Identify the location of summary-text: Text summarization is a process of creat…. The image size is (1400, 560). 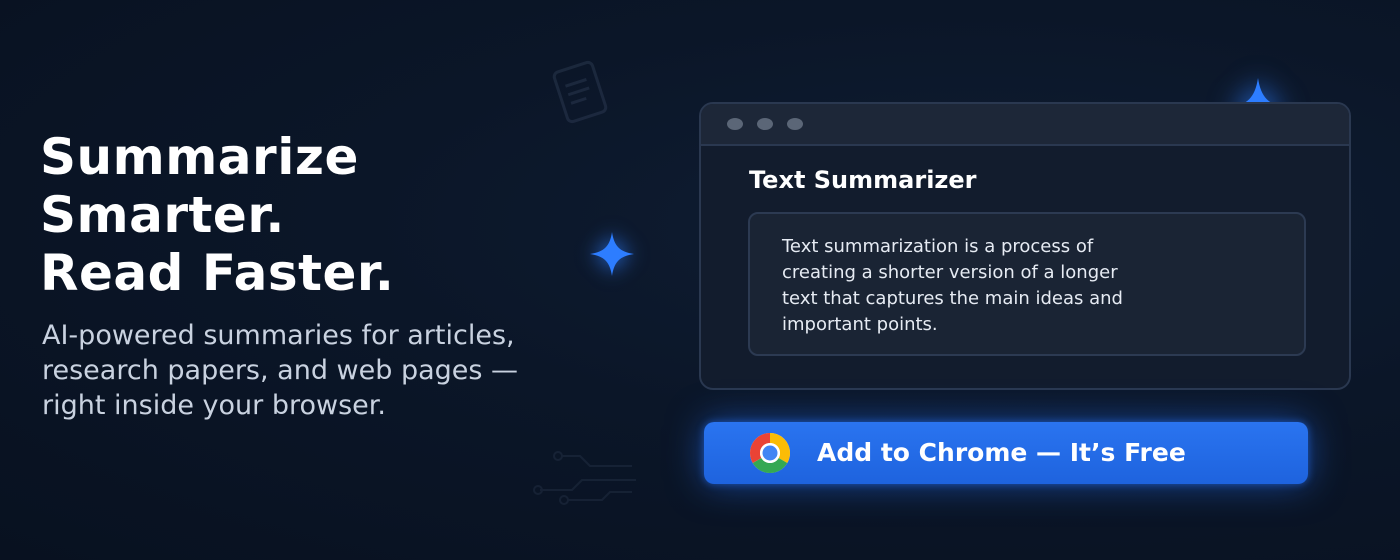
(1032, 286).